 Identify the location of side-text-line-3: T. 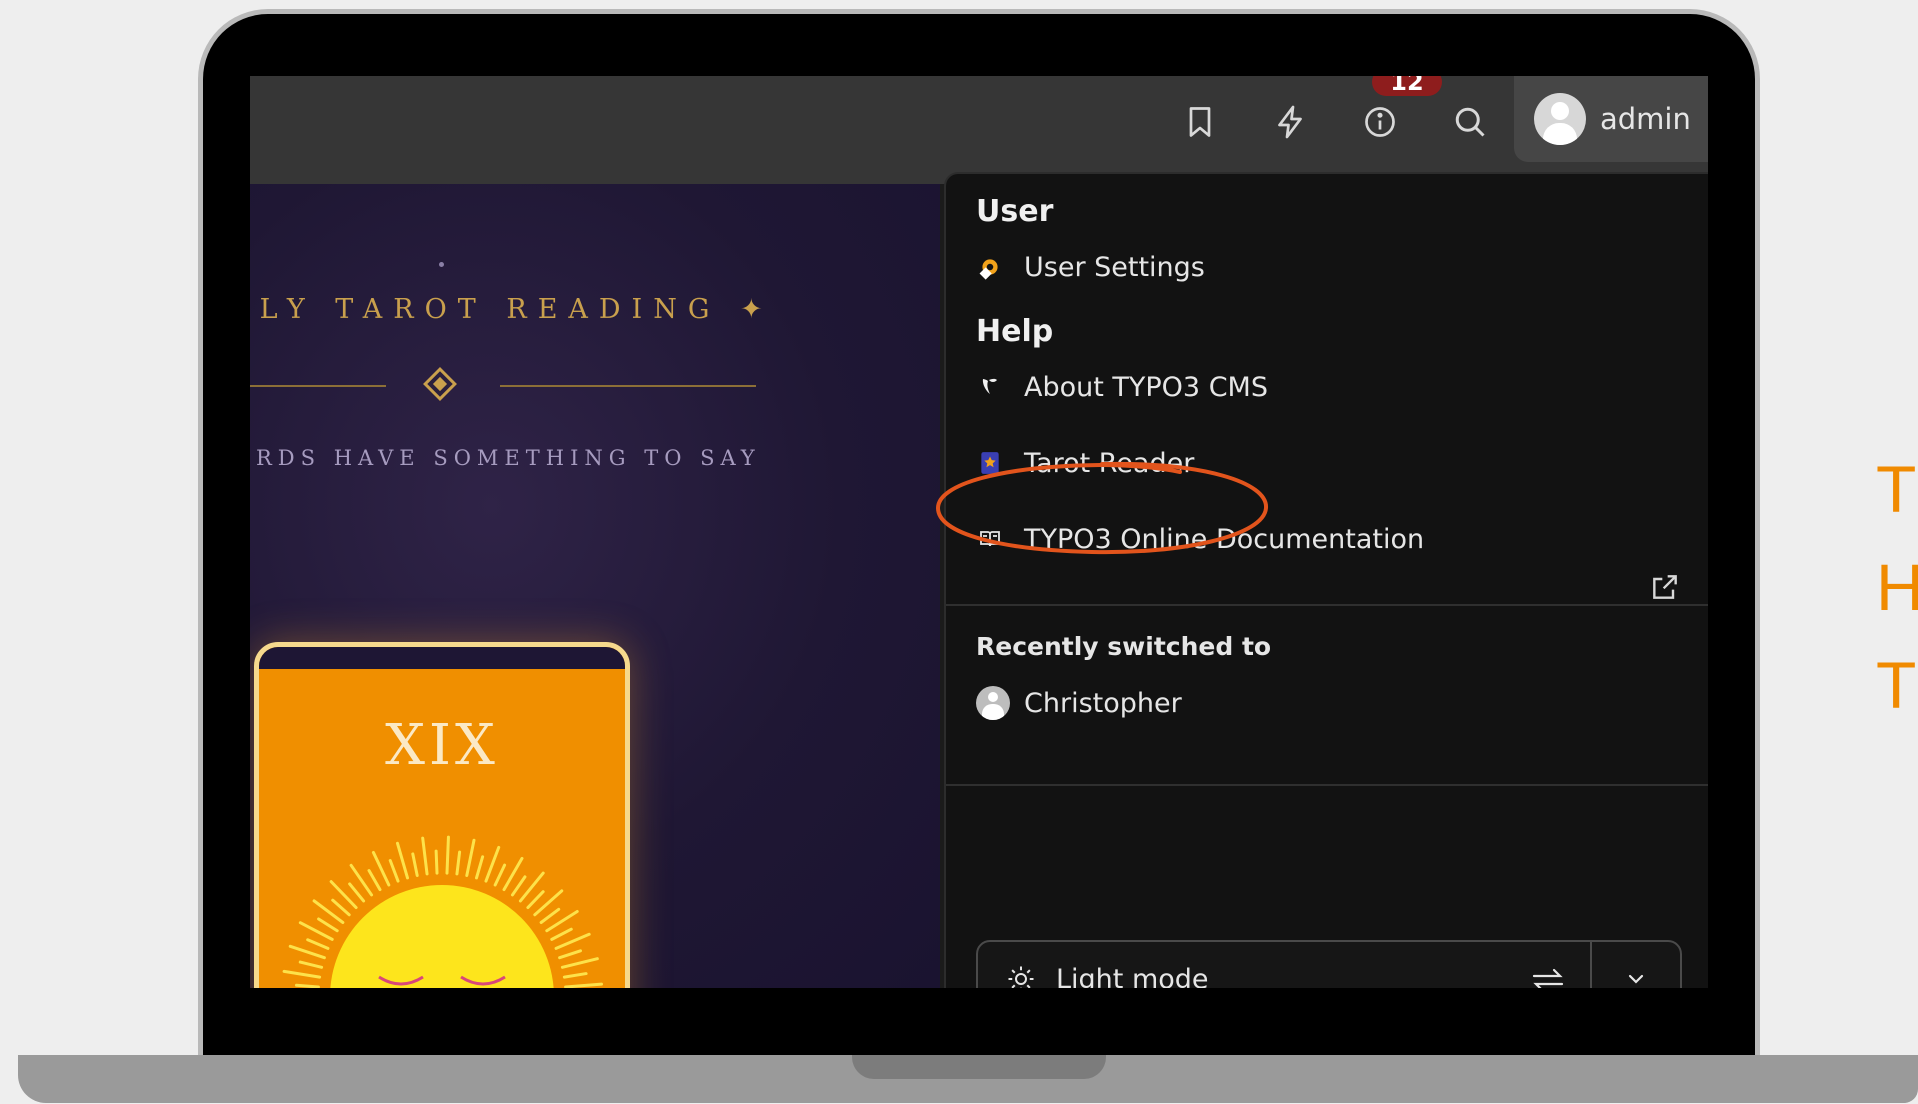
(1896, 685).